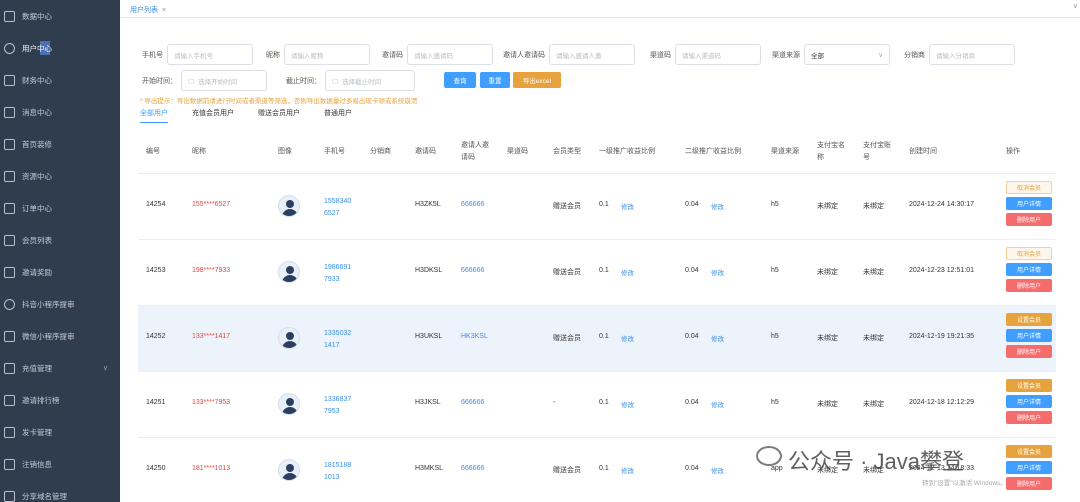 The image size is (1080, 502). Describe the element at coordinates (37, 208) in the screenshot. I see `sidebar-item-label: 订单中心` at that location.